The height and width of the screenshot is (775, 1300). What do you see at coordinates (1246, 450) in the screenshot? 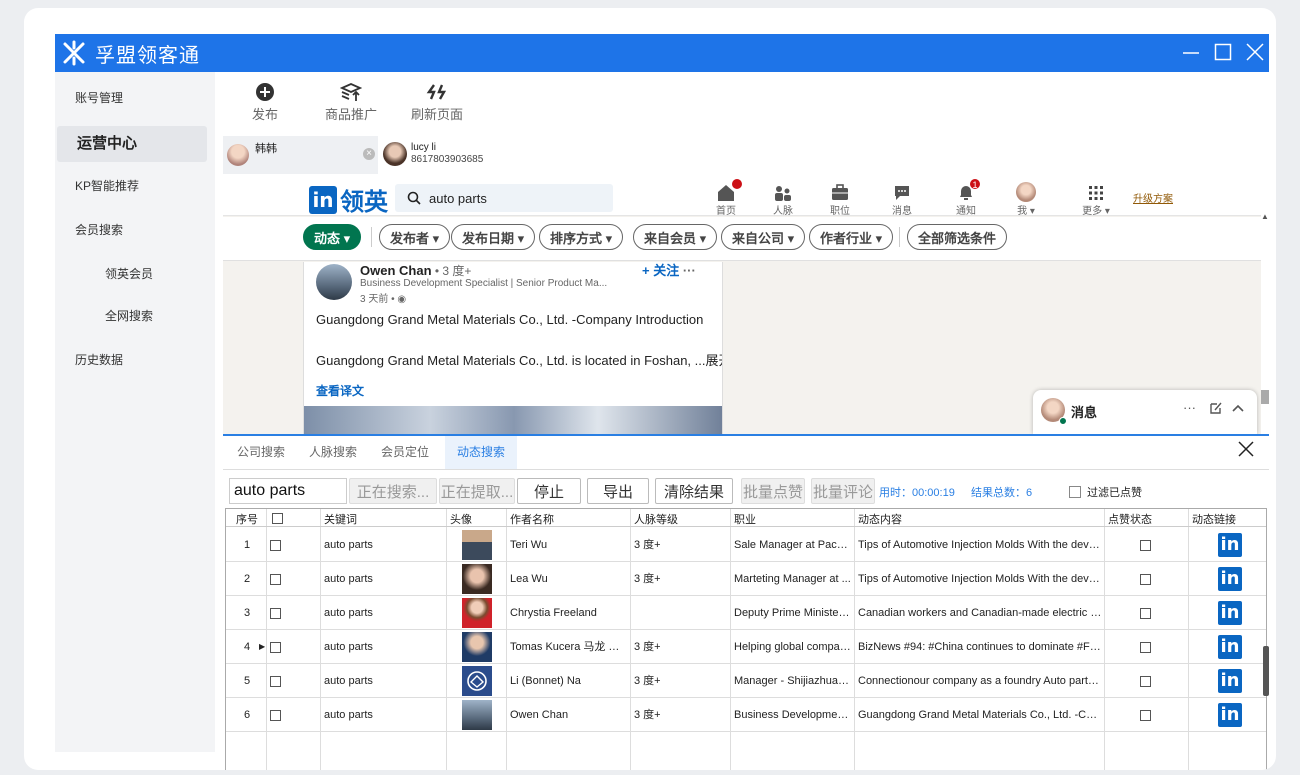
I see `close-icon` at bounding box center [1246, 450].